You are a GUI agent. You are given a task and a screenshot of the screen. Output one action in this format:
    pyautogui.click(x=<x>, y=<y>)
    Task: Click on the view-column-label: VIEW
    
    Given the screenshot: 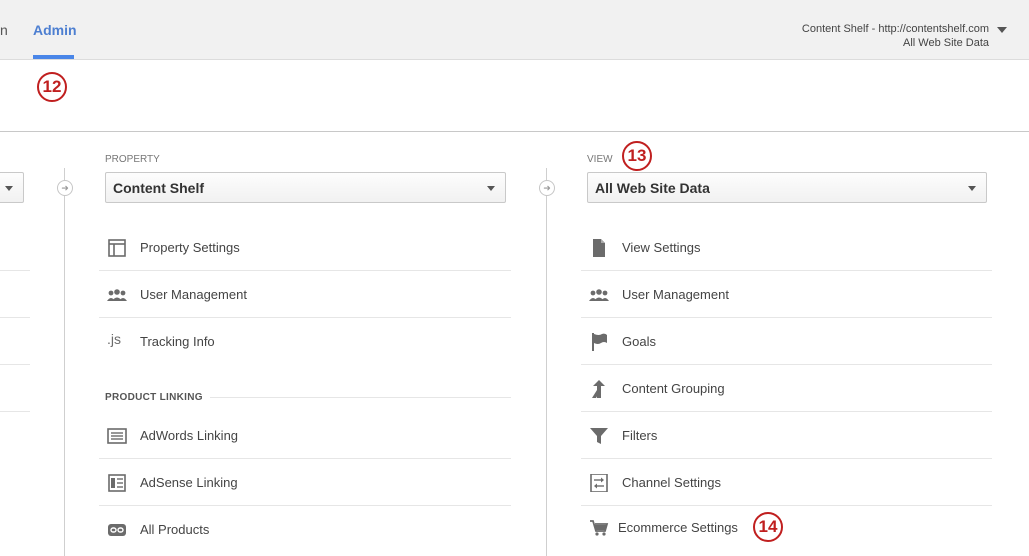 What is the action you would take?
    pyautogui.click(x=600, y=159)
    